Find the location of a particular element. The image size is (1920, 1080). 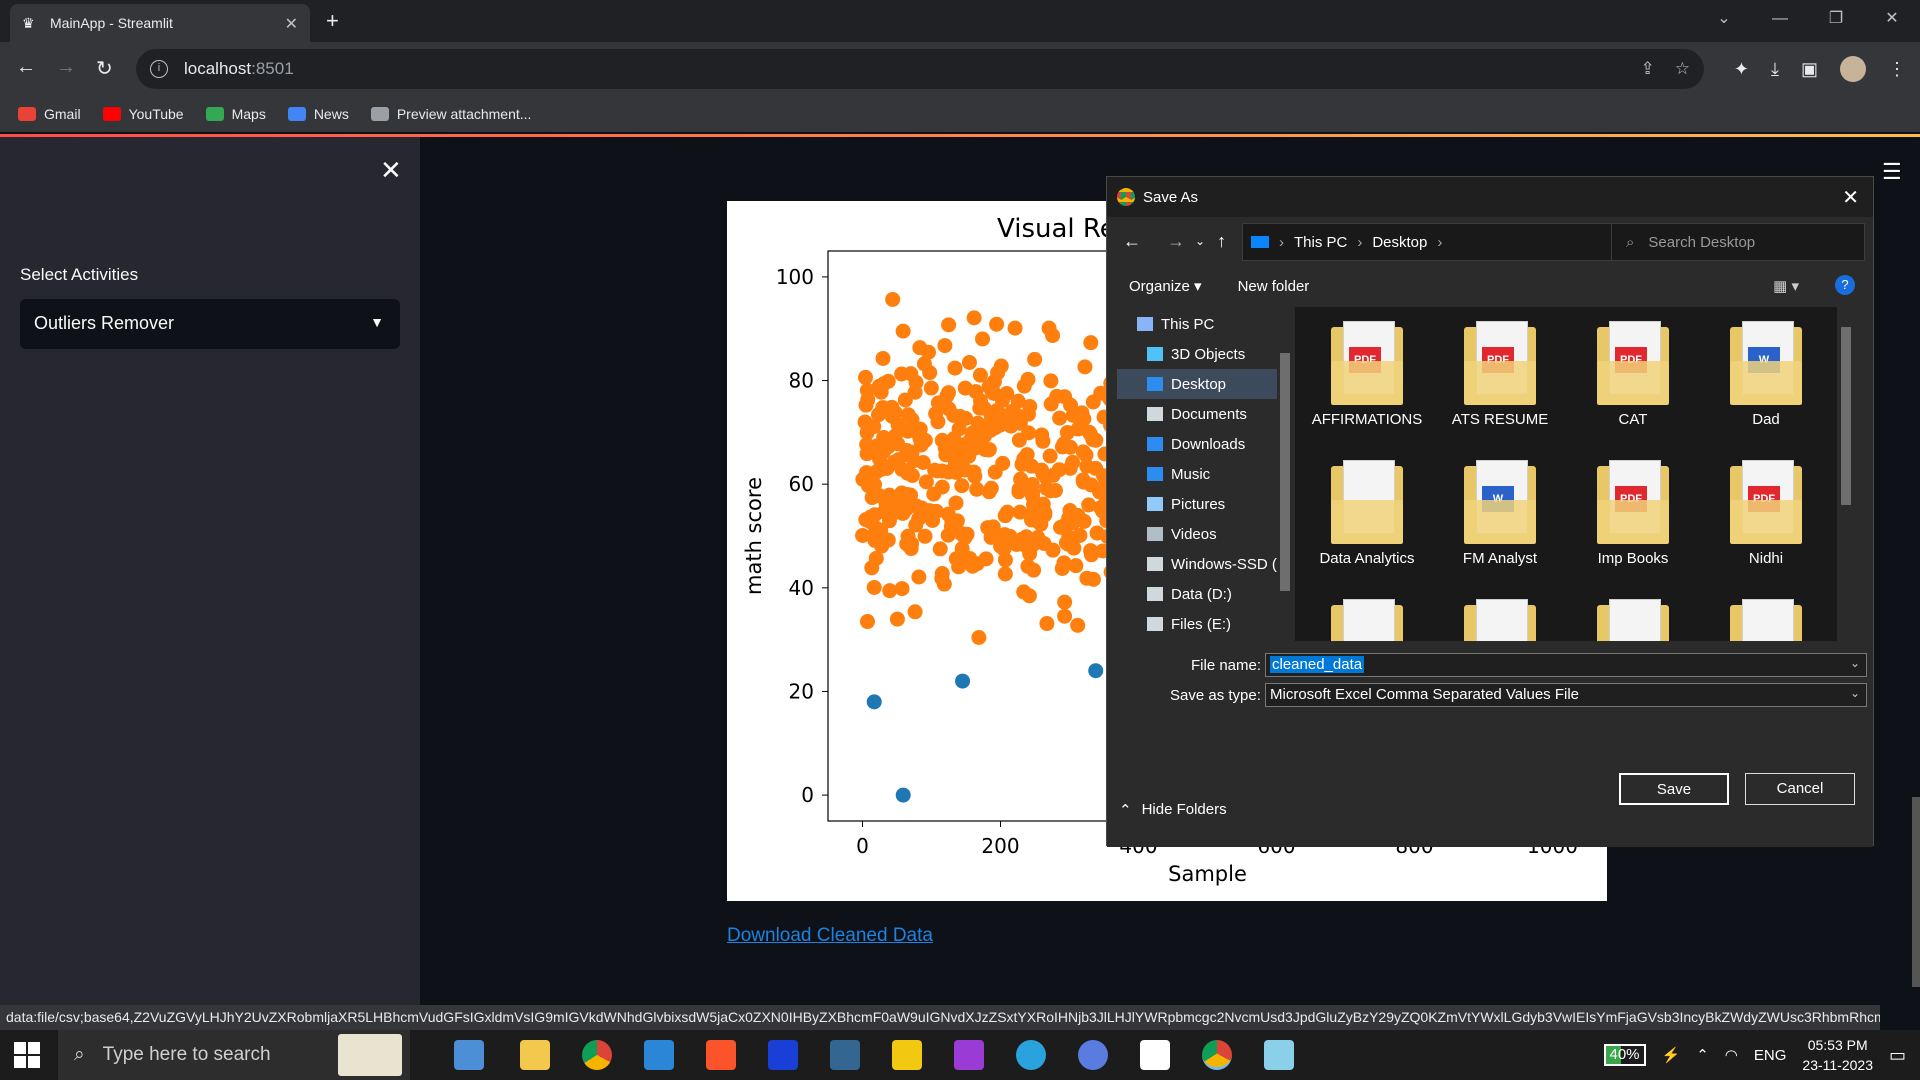

bookmark-star-icon: ☆ is located at coordinates (1682, 69).